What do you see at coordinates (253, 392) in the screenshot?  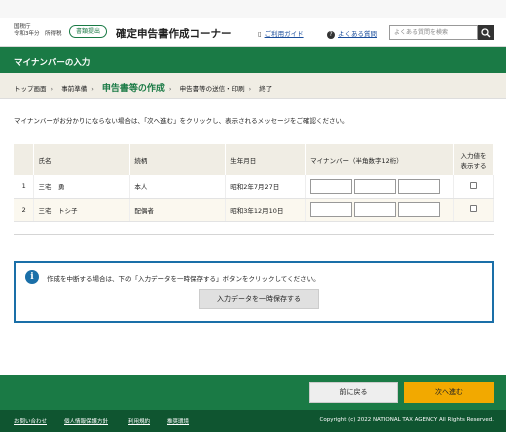 I see `navigation-bar: 前に戻る 次へ進む` at bounding box center [253, 392].